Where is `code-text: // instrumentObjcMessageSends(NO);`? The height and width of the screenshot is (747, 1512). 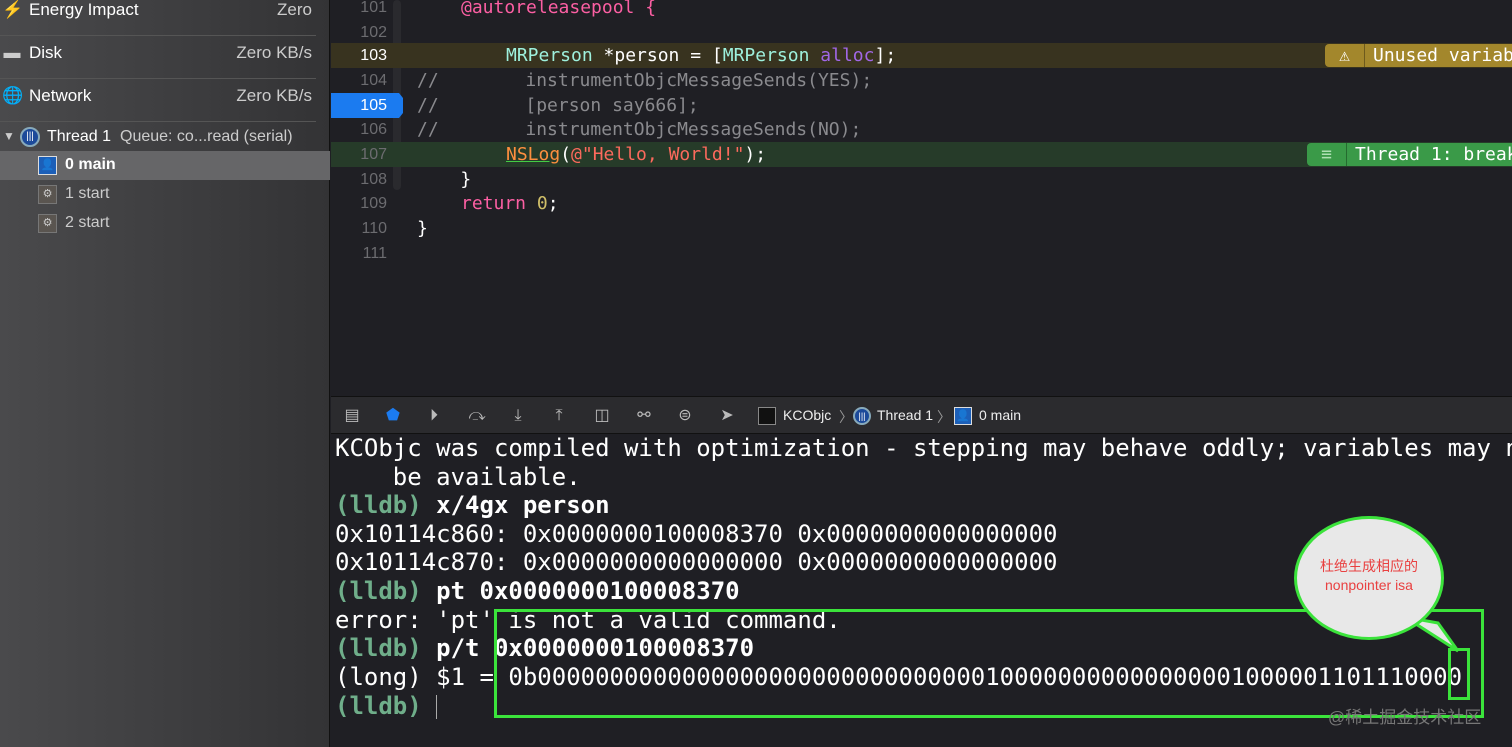 code-text: // instrumentObjcMessageSends(NO); is located at coordinates (639, 129).